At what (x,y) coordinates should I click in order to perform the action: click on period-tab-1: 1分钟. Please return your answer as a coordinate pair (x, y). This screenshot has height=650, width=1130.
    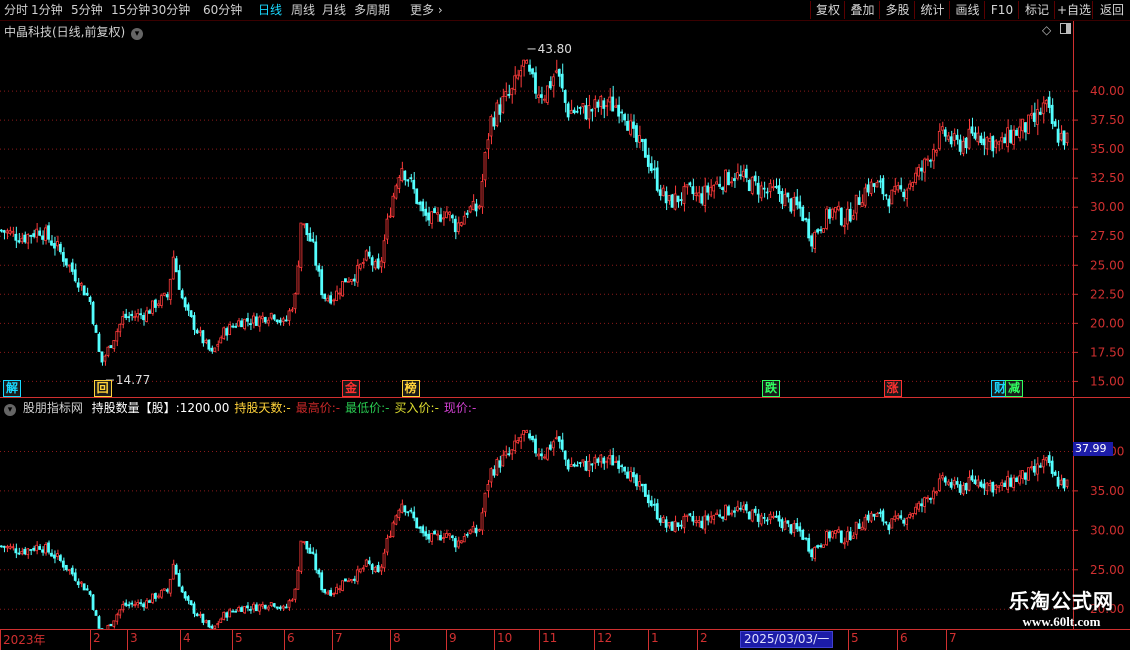
    Looking at the image, I should click on (47, 10).